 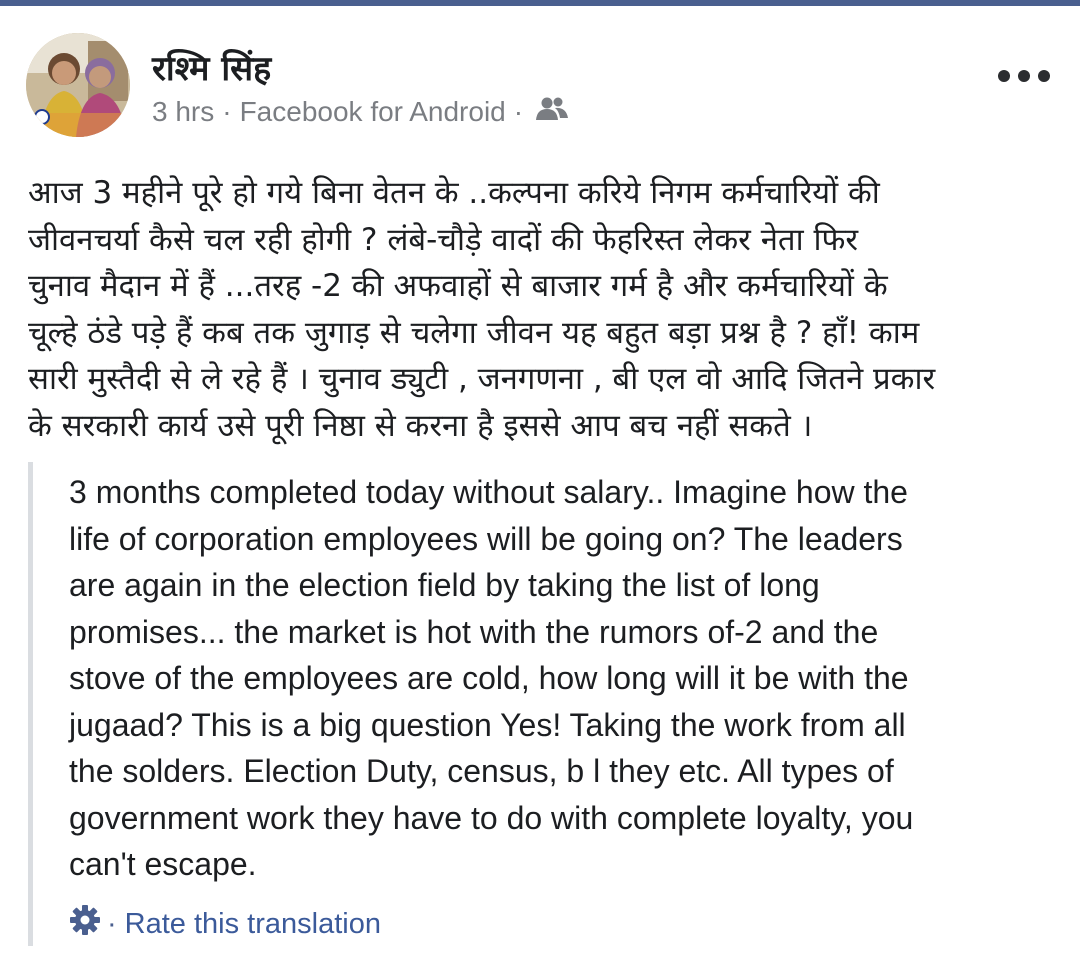 What do you see at coordinates (372, 111) in the screenshot?
I see `post-source: Facebook for Android` at bounding box center [372, 111].